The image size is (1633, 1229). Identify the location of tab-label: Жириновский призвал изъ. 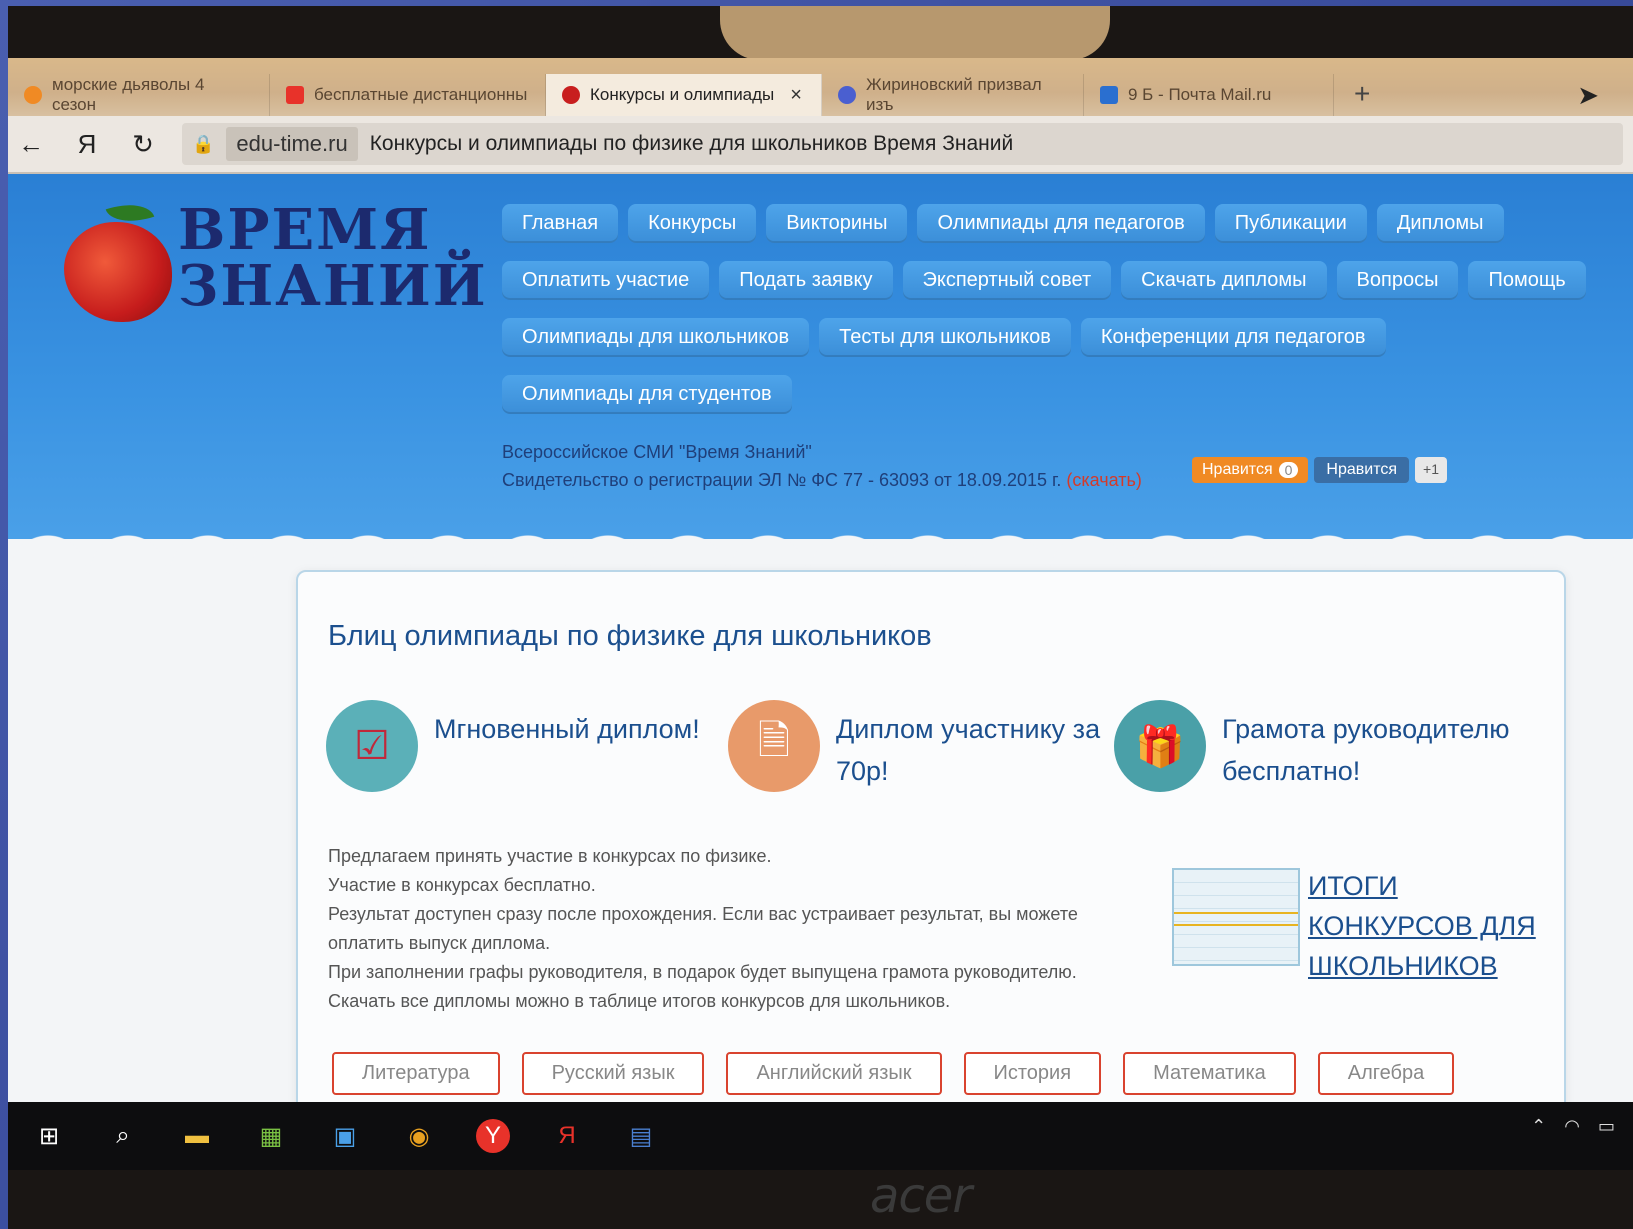
(954, 94).